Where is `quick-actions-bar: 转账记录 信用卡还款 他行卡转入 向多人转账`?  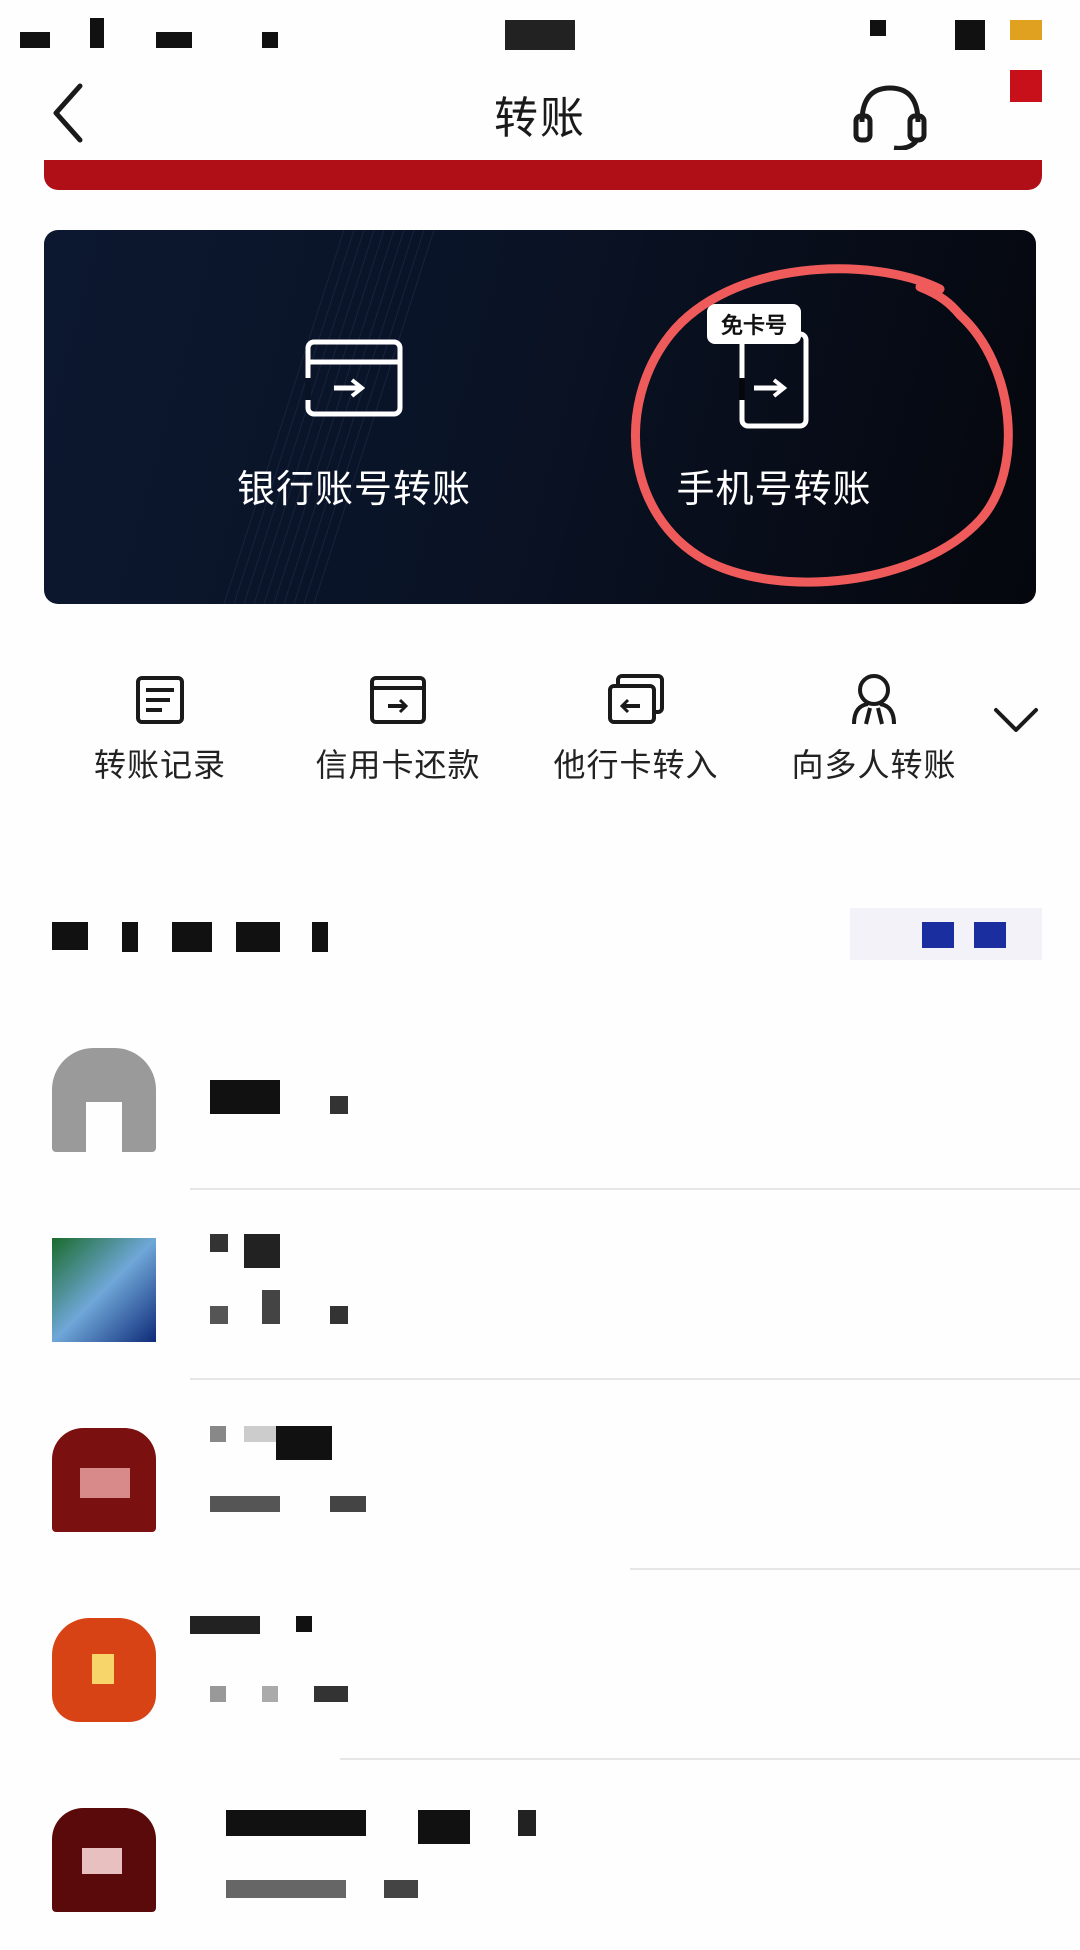
quick-actions-bar: 转账记录 信用卡还款 他行卡转入 向多人转账 is located at coordinates (540, 725).